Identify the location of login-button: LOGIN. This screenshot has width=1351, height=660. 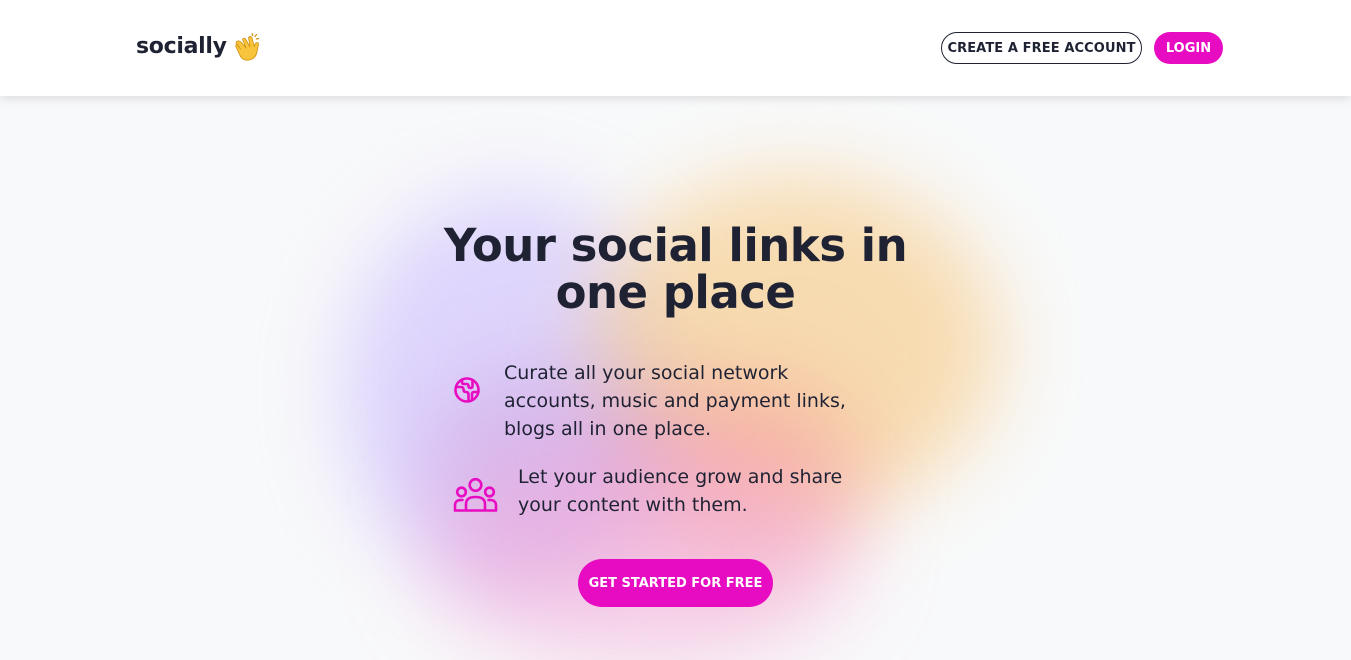
(1188, 48).